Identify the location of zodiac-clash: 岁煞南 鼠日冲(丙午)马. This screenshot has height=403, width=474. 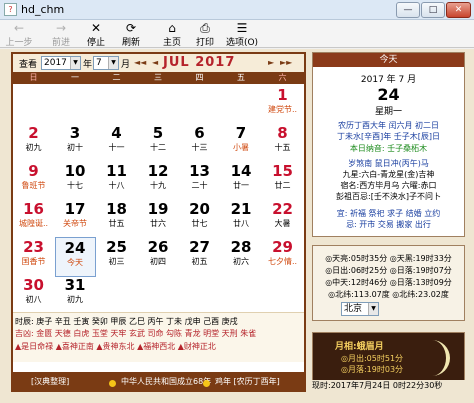
(388, 163).